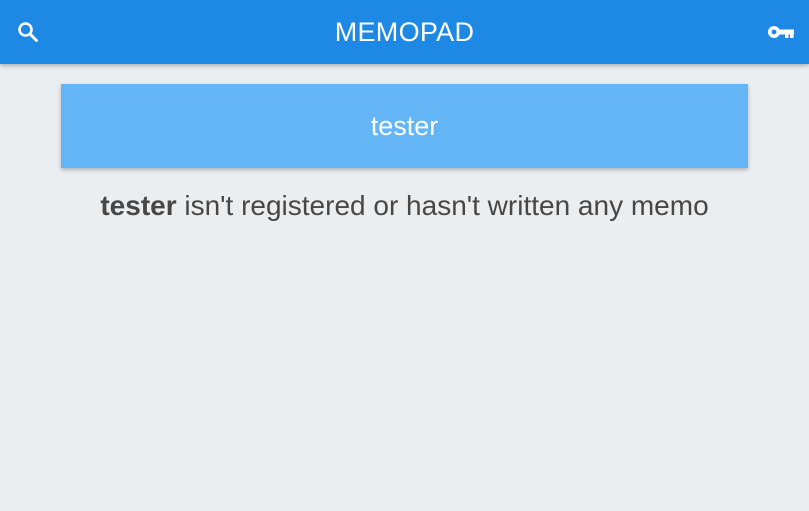 This screenshot has height=511, width=809. I want to click on key-icon, so click(781, 32).